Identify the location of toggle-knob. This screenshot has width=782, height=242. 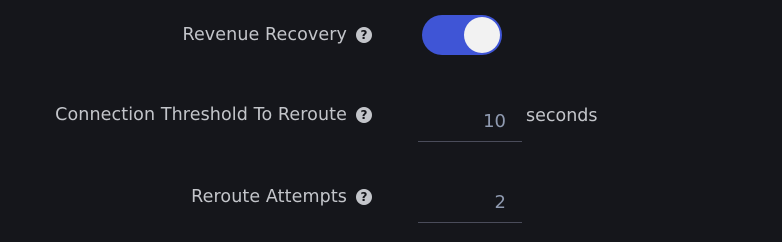
(482, 35).